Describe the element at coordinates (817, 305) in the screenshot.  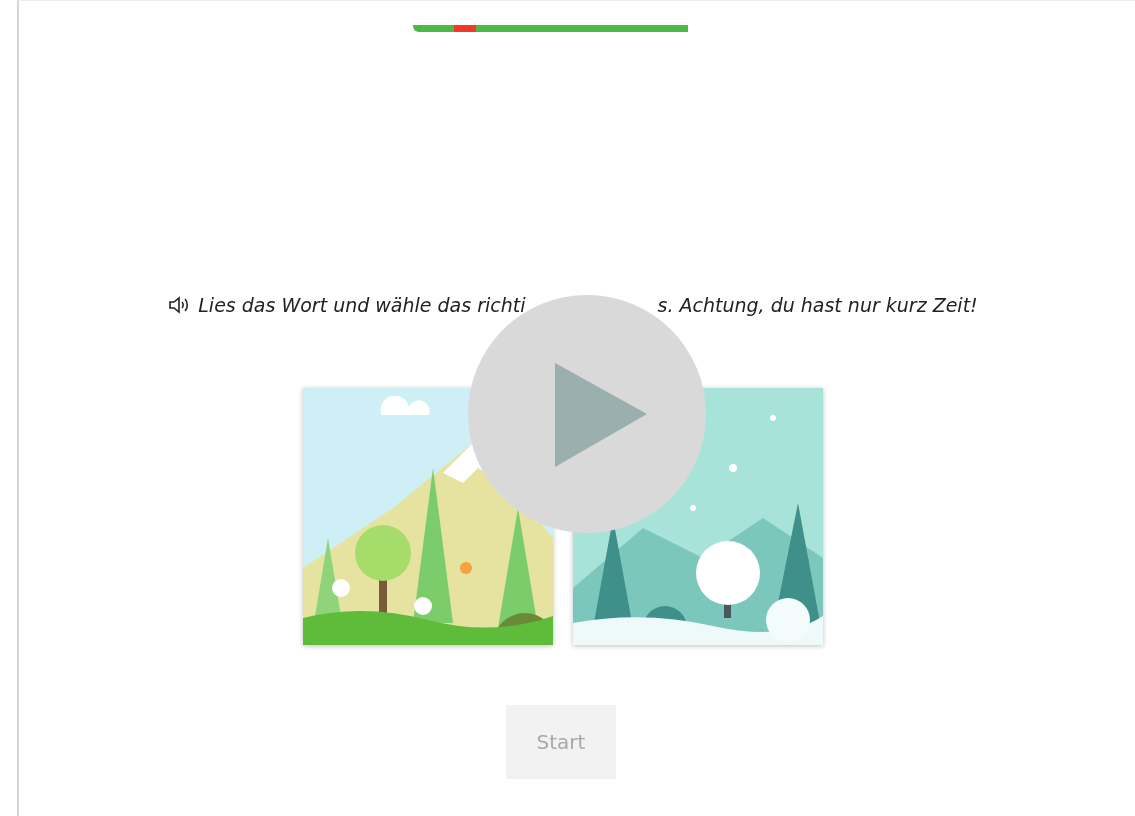
I see `instruction-text: s. Achtung, du hast nur kurz Zeit!` at that location.